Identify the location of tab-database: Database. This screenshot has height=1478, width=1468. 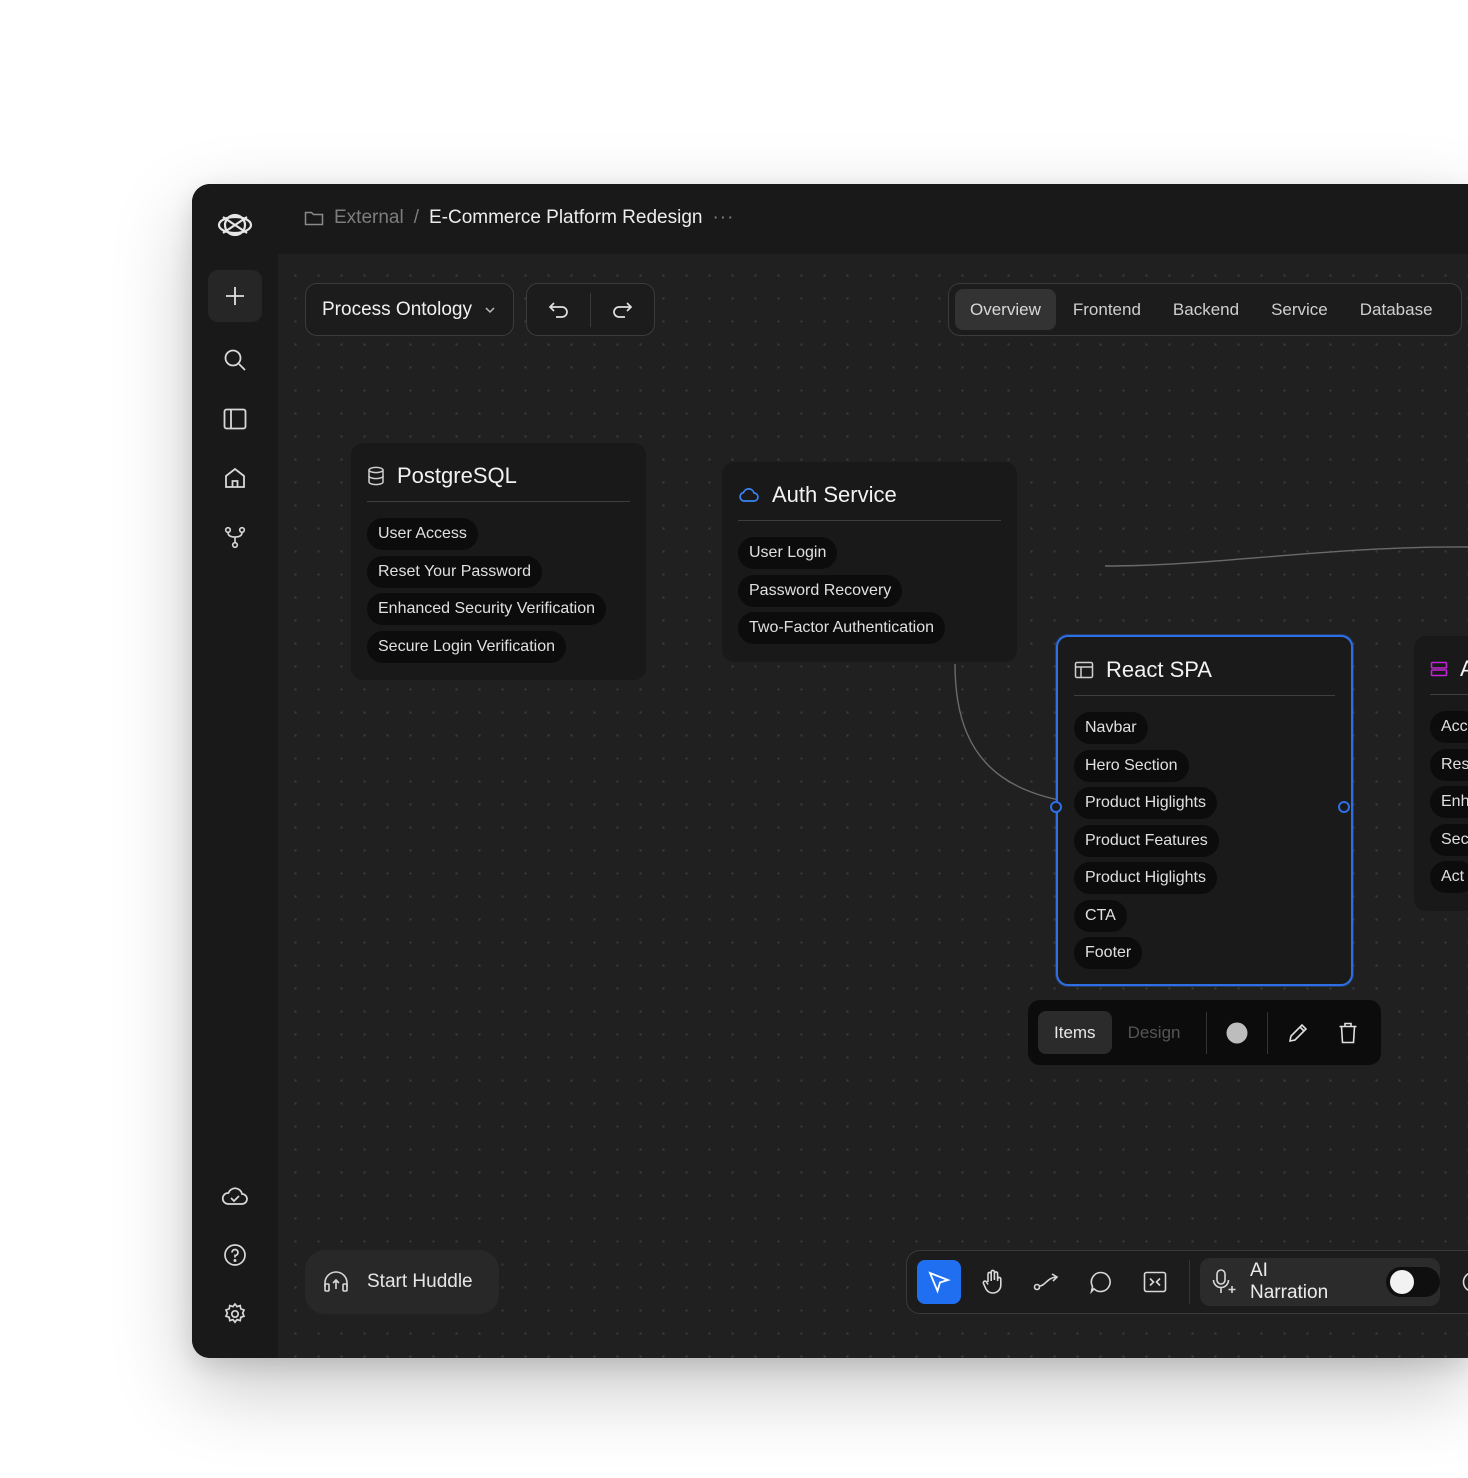
(1396, 309).